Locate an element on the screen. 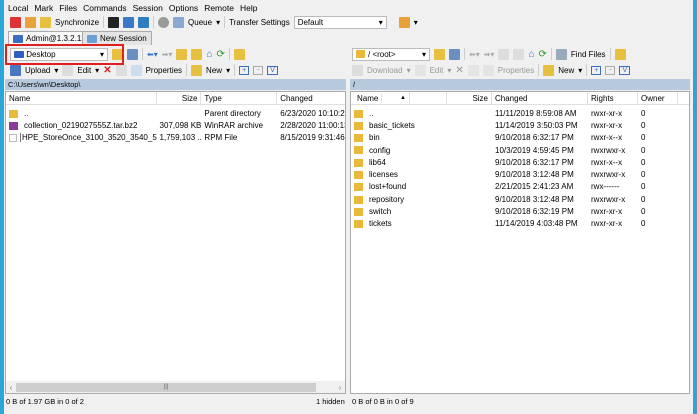 This screenshot has width=697, height=414. scroll-thumb: ||| is located at coordinates (166, 387).